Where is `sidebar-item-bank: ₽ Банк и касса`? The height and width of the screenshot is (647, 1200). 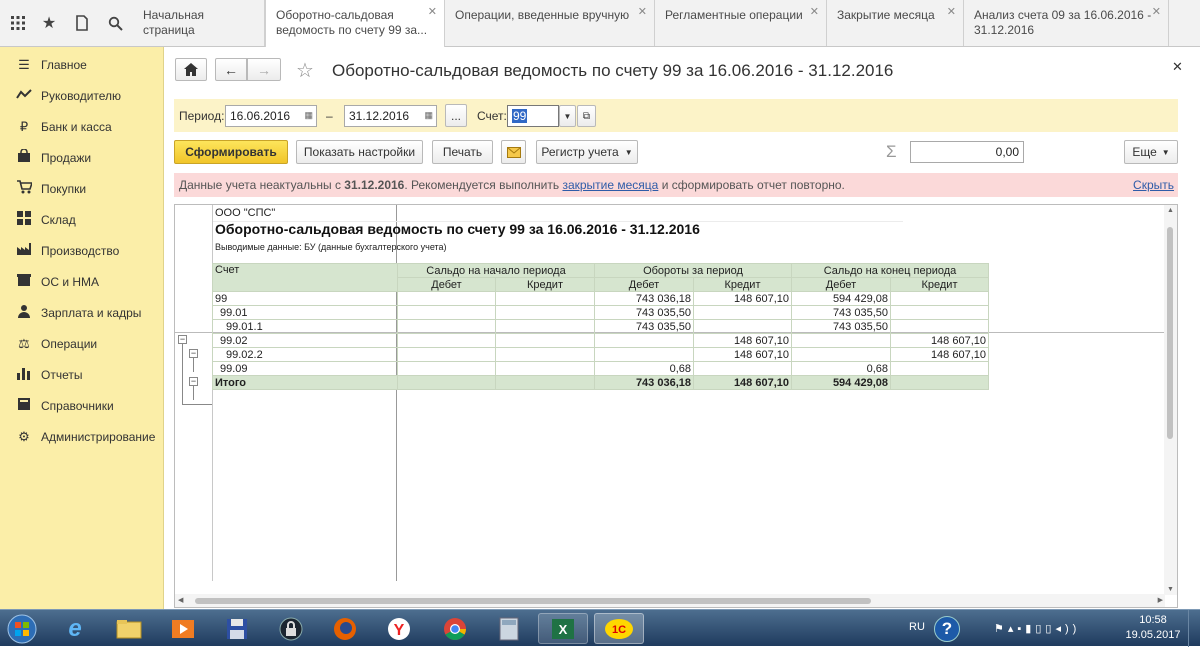 sidebar-item-bank: ₽ Банк и касса is located at coordinates (82, 126).